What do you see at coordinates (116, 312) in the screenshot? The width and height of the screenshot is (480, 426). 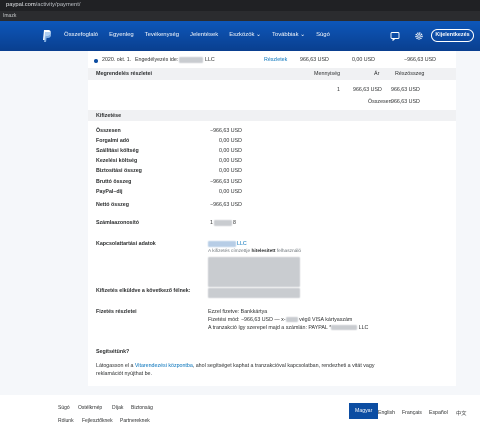 I see `payment-details-label: Fizetés részletei` at bounding box center [116, 312].